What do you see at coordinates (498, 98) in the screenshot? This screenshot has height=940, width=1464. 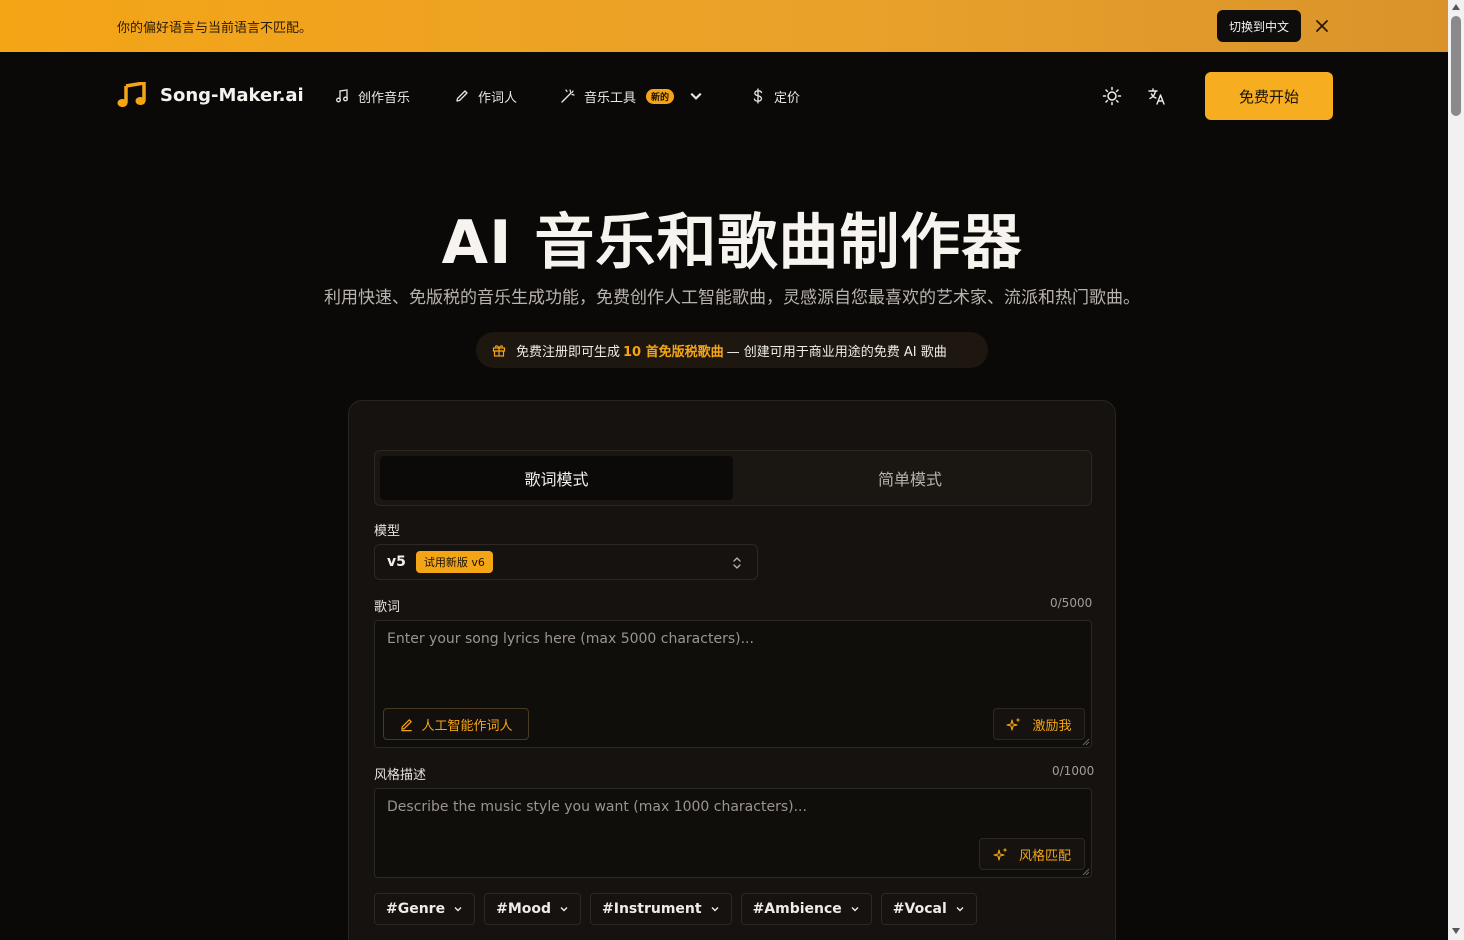 I see `nav-item-label: 作词人` at bounding box center [498, 98].